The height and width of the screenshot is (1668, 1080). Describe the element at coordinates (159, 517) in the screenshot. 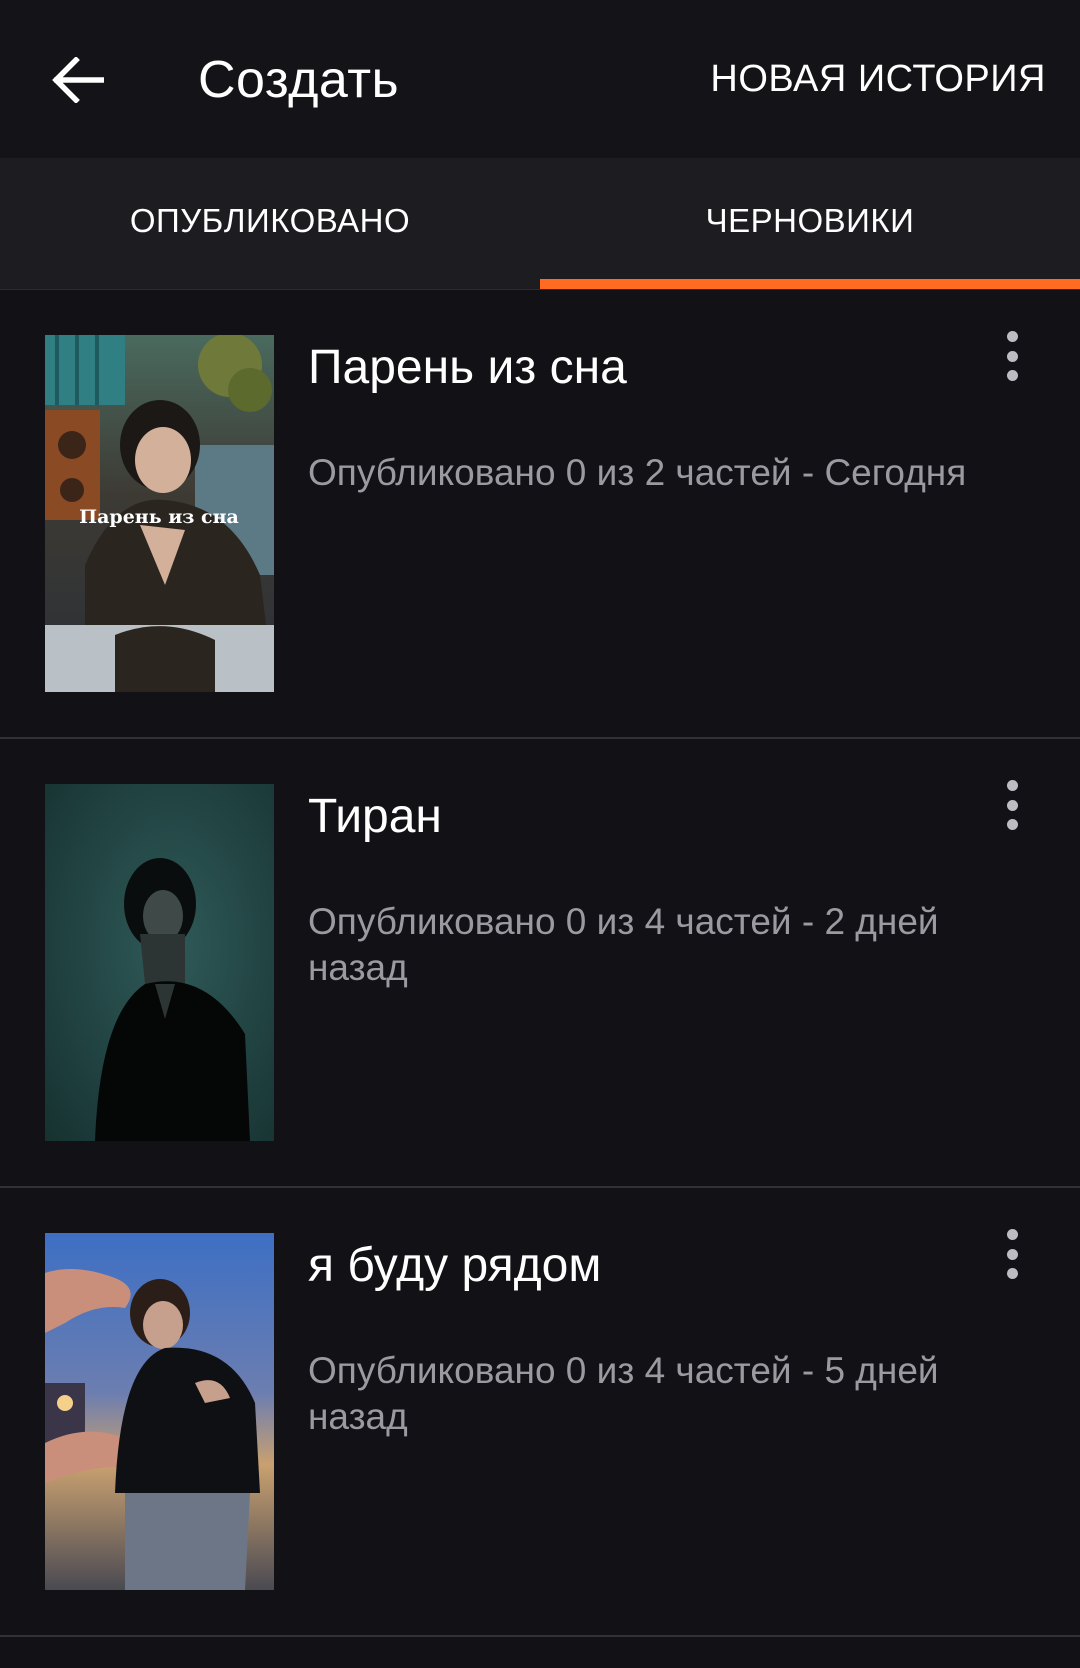

I see `cover-caption: Парень из сна` at that location.